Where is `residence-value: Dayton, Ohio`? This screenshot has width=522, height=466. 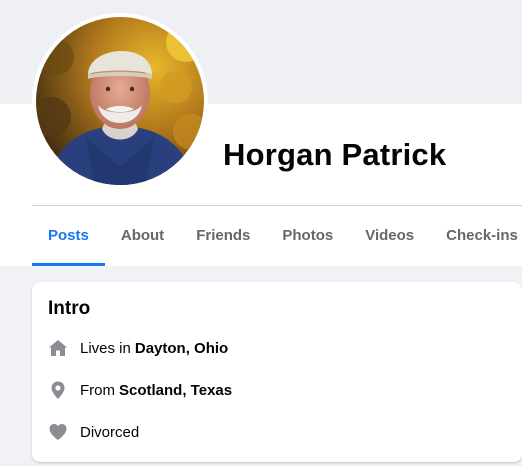
residence-value: Dayton, Ohio is located at coordinates (181, 348).